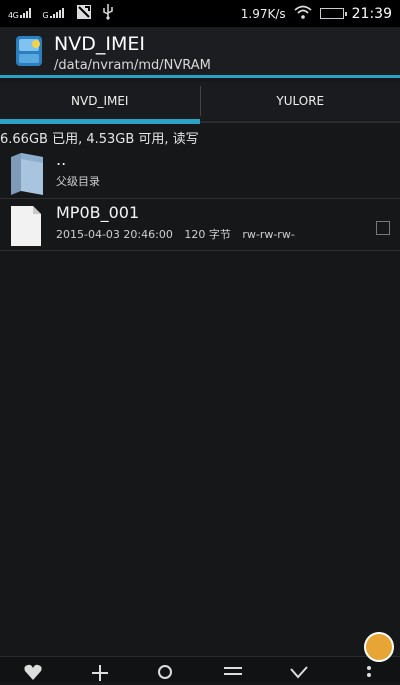 Image resolution: width=400 pixels, height=685 pixels. What do you see at coordinates (99, 44) in the screenshot?
I see `page-title: NVD_IMEI` at bounding box center [99, 44].